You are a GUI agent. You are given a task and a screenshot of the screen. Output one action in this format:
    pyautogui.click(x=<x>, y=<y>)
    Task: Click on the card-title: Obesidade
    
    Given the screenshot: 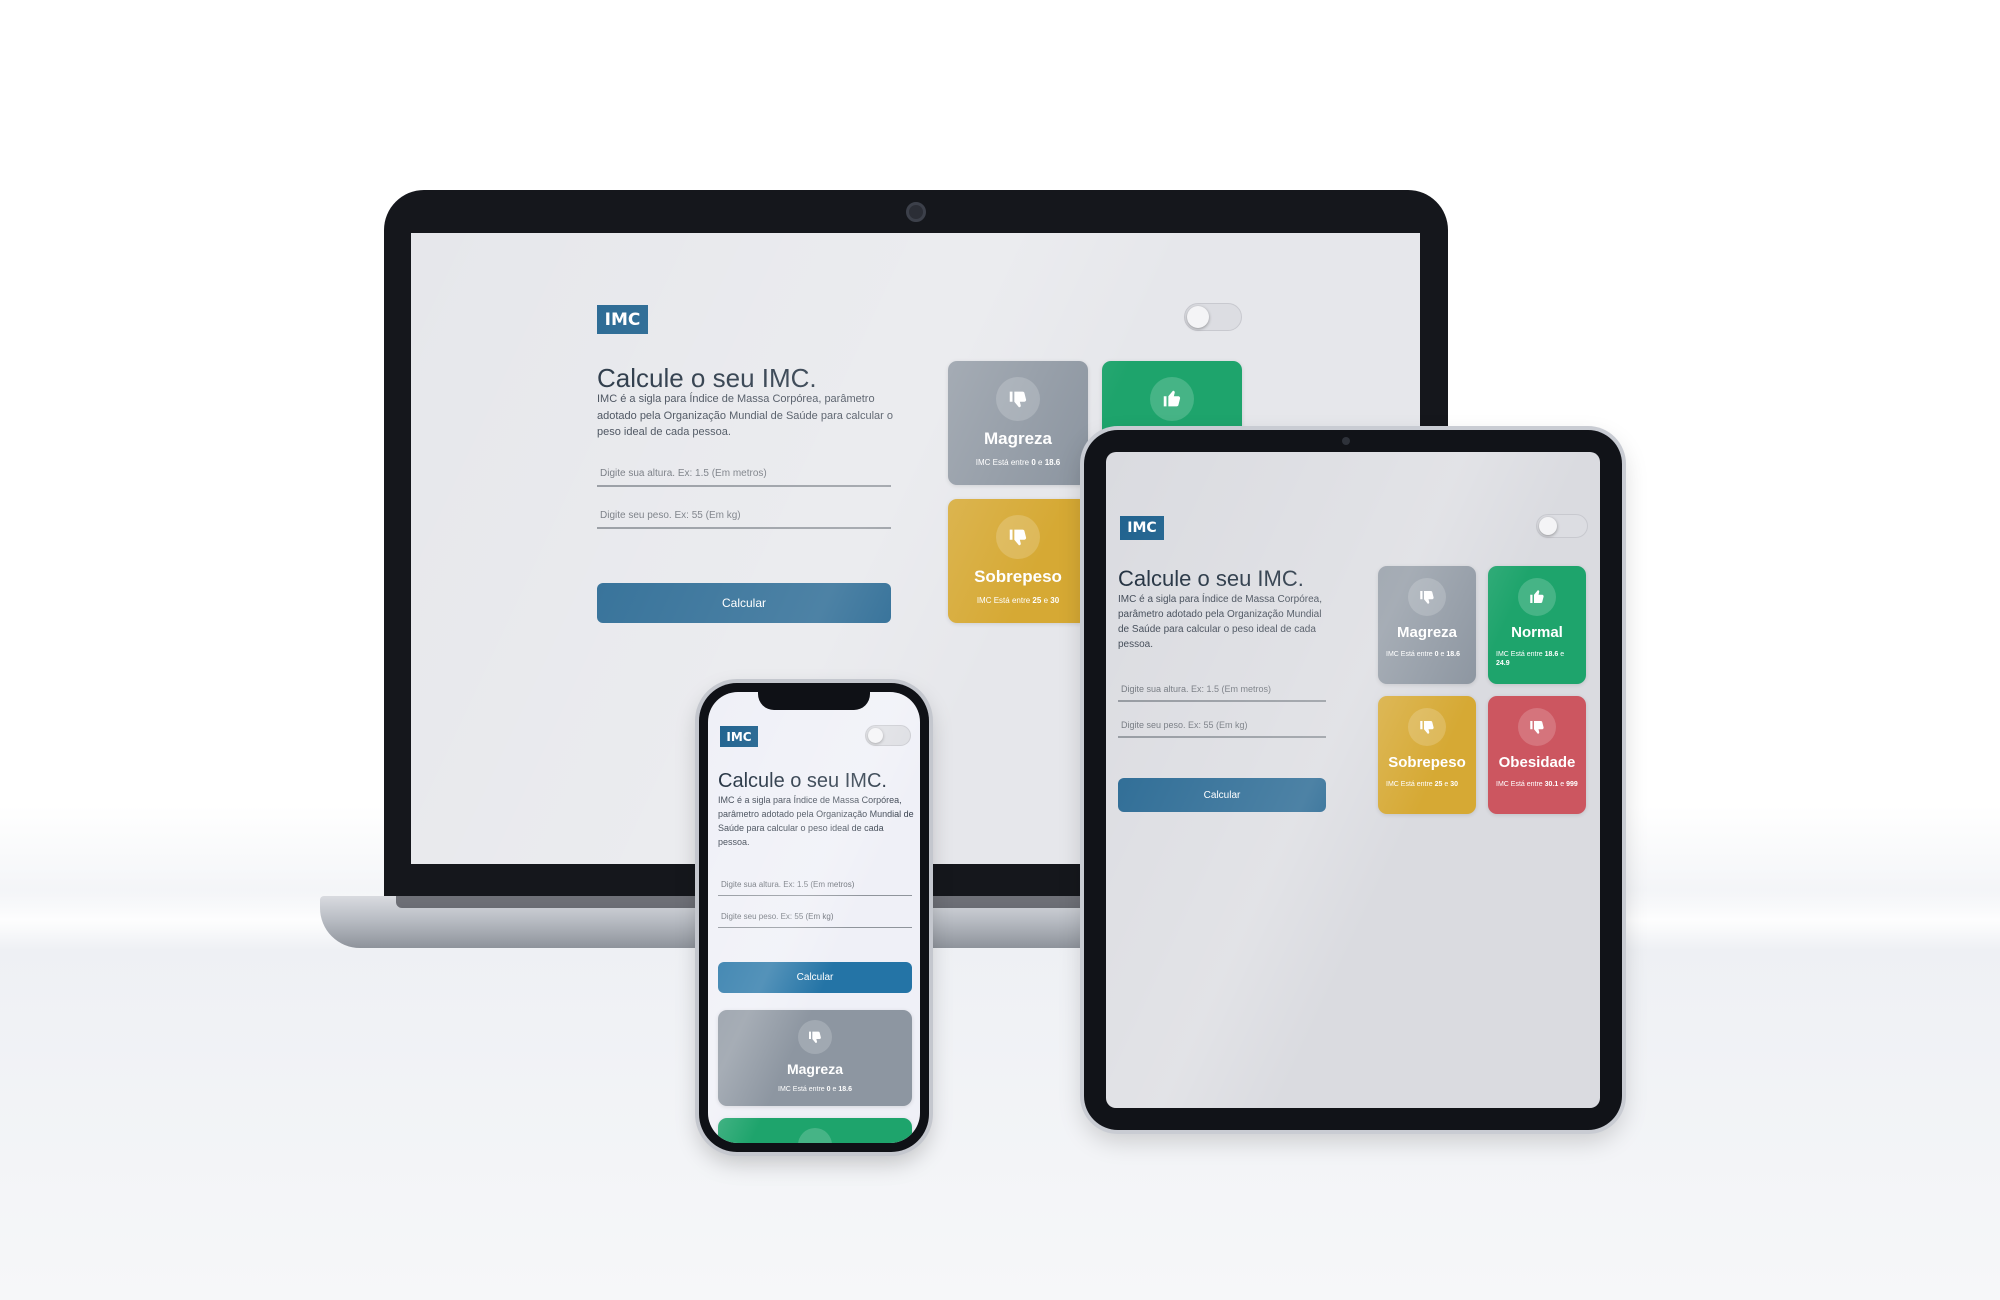 What is the action you would take?
    pyautogui.click(x=1537, y=762)
    